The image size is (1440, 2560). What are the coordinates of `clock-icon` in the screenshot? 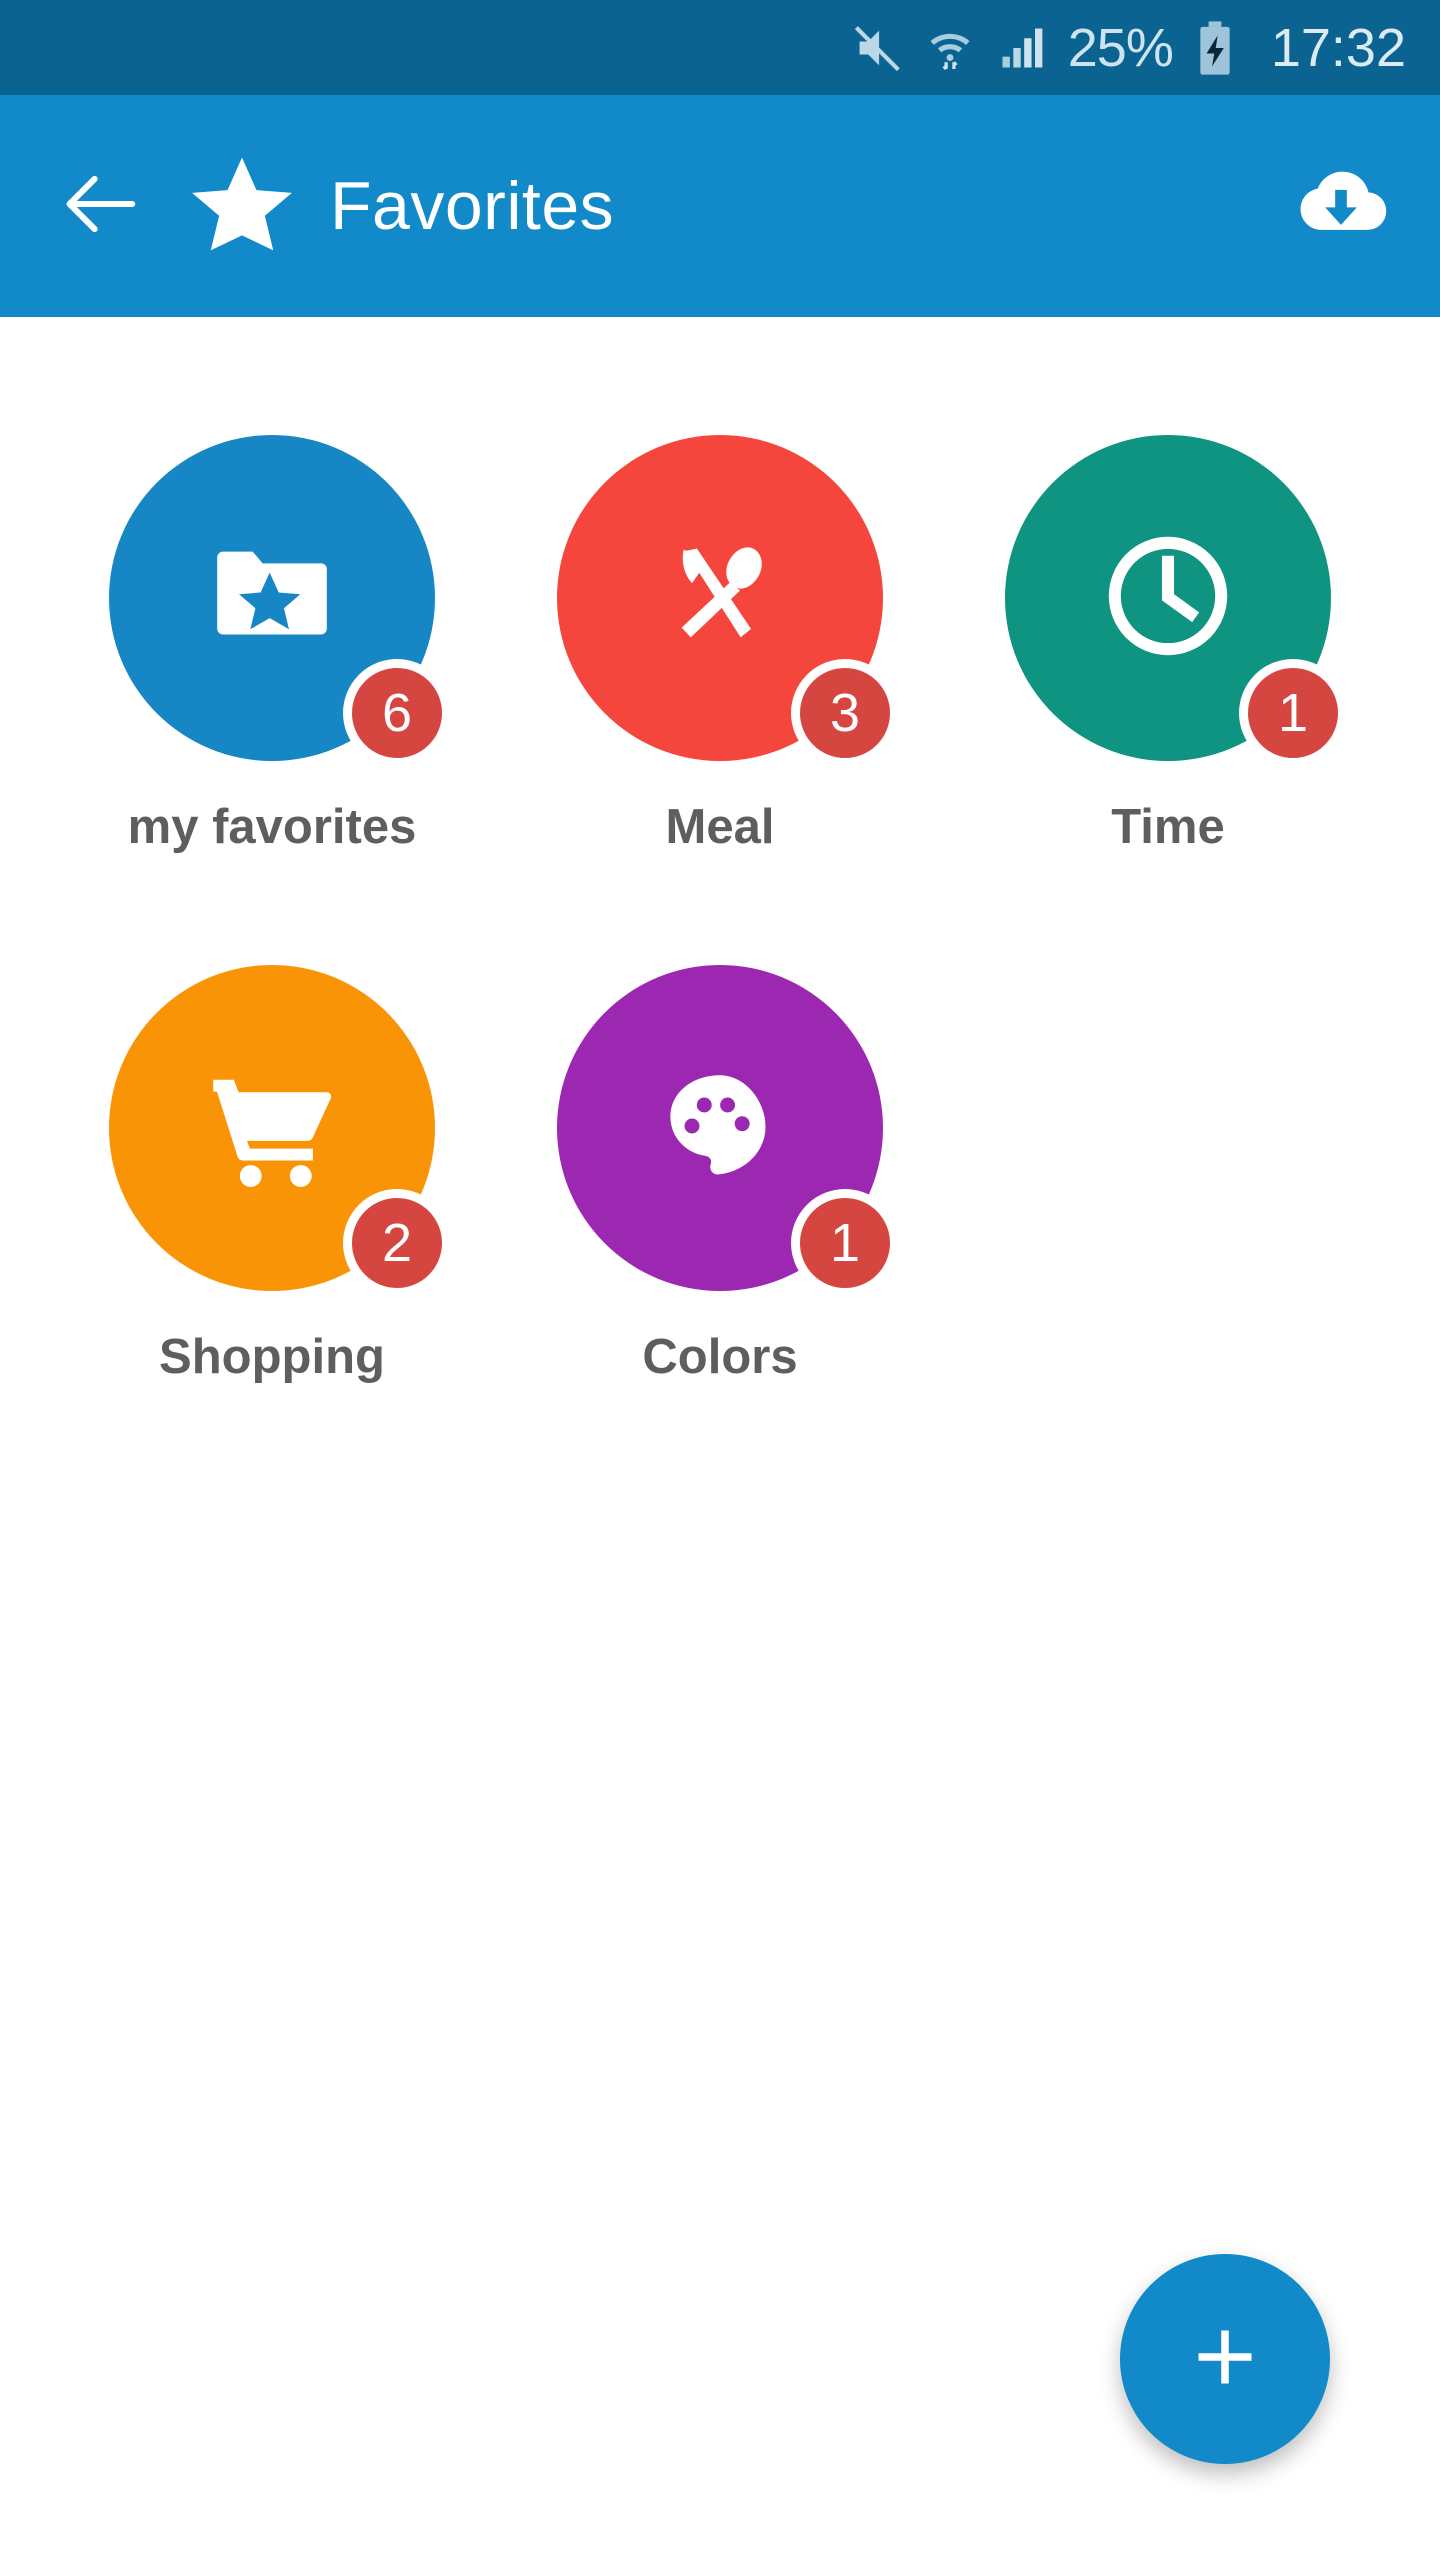 It's located at (1168, 598).